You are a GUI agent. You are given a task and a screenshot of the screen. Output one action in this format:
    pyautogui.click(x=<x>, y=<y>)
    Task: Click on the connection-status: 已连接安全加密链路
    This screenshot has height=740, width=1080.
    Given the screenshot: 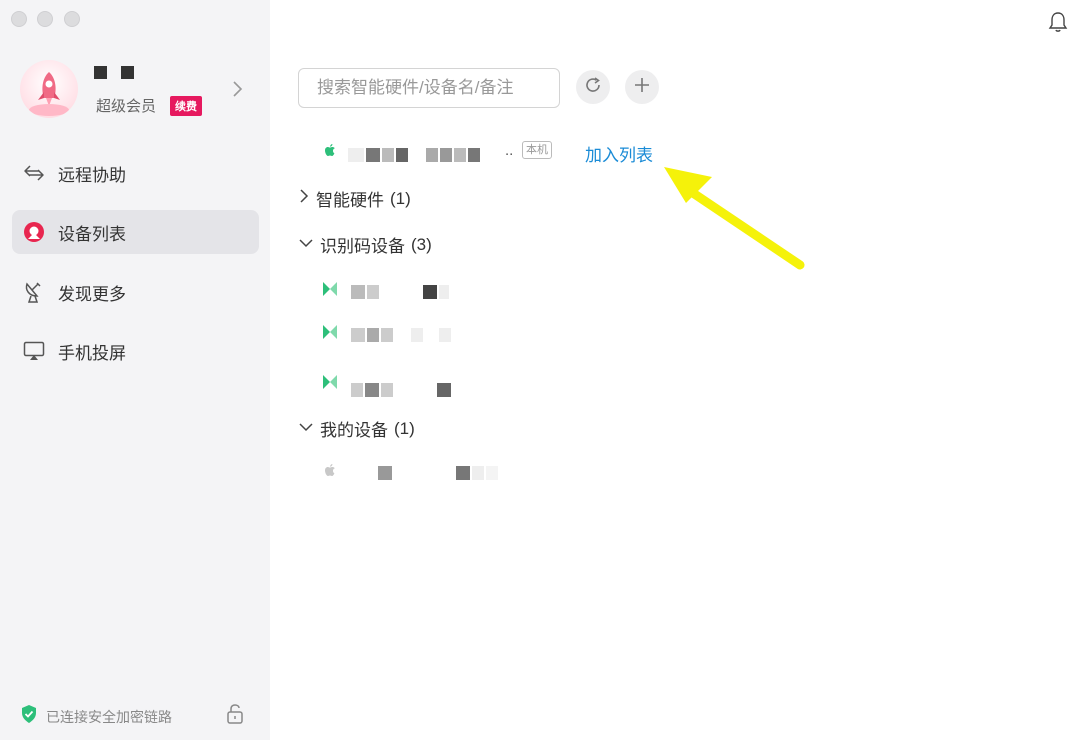 What is the action you would take?
    pyautogui.click(x=96, y=716)
    